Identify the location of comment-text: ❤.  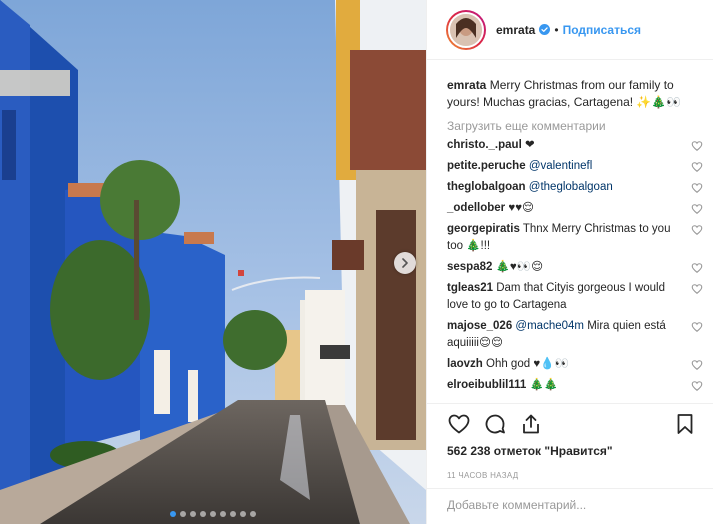
(529, 145).